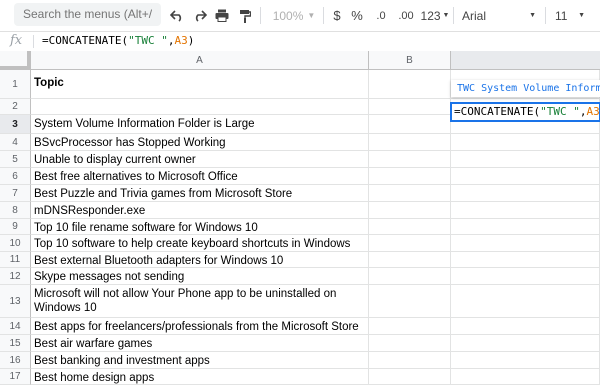 This screenshot has width=600, height=385. What do you see at coordinates (15, 301) in the screenshot?
I see `row-header: 13` at bounding box center [15, 301].